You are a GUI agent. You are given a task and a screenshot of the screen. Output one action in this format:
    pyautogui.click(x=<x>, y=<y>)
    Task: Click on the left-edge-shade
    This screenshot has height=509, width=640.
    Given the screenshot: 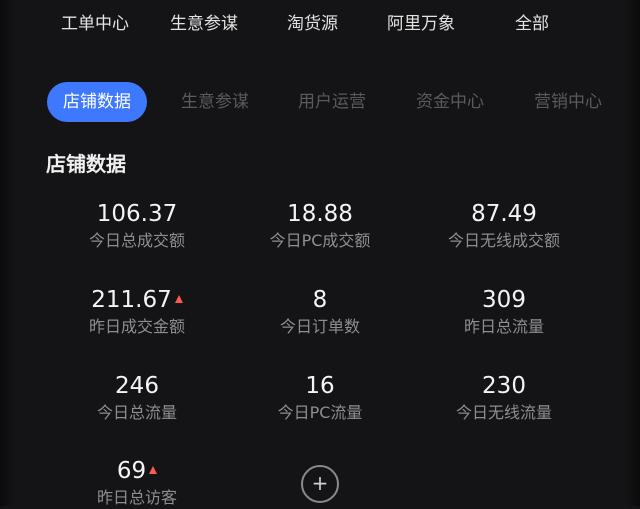 What is the action you would take?
    pyautogui.click(x=7, y=253)
    